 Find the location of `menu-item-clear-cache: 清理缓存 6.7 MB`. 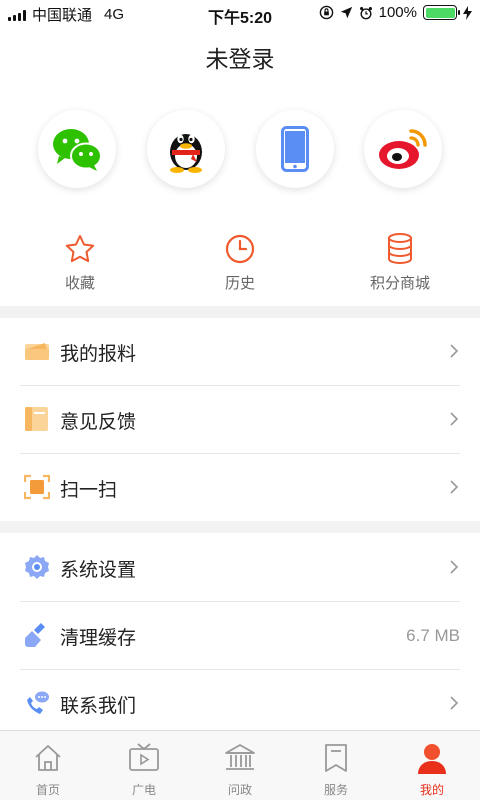

menu-item-clear-cache: 清理缓存 6.7 MB is located at coordinates (240, 635).